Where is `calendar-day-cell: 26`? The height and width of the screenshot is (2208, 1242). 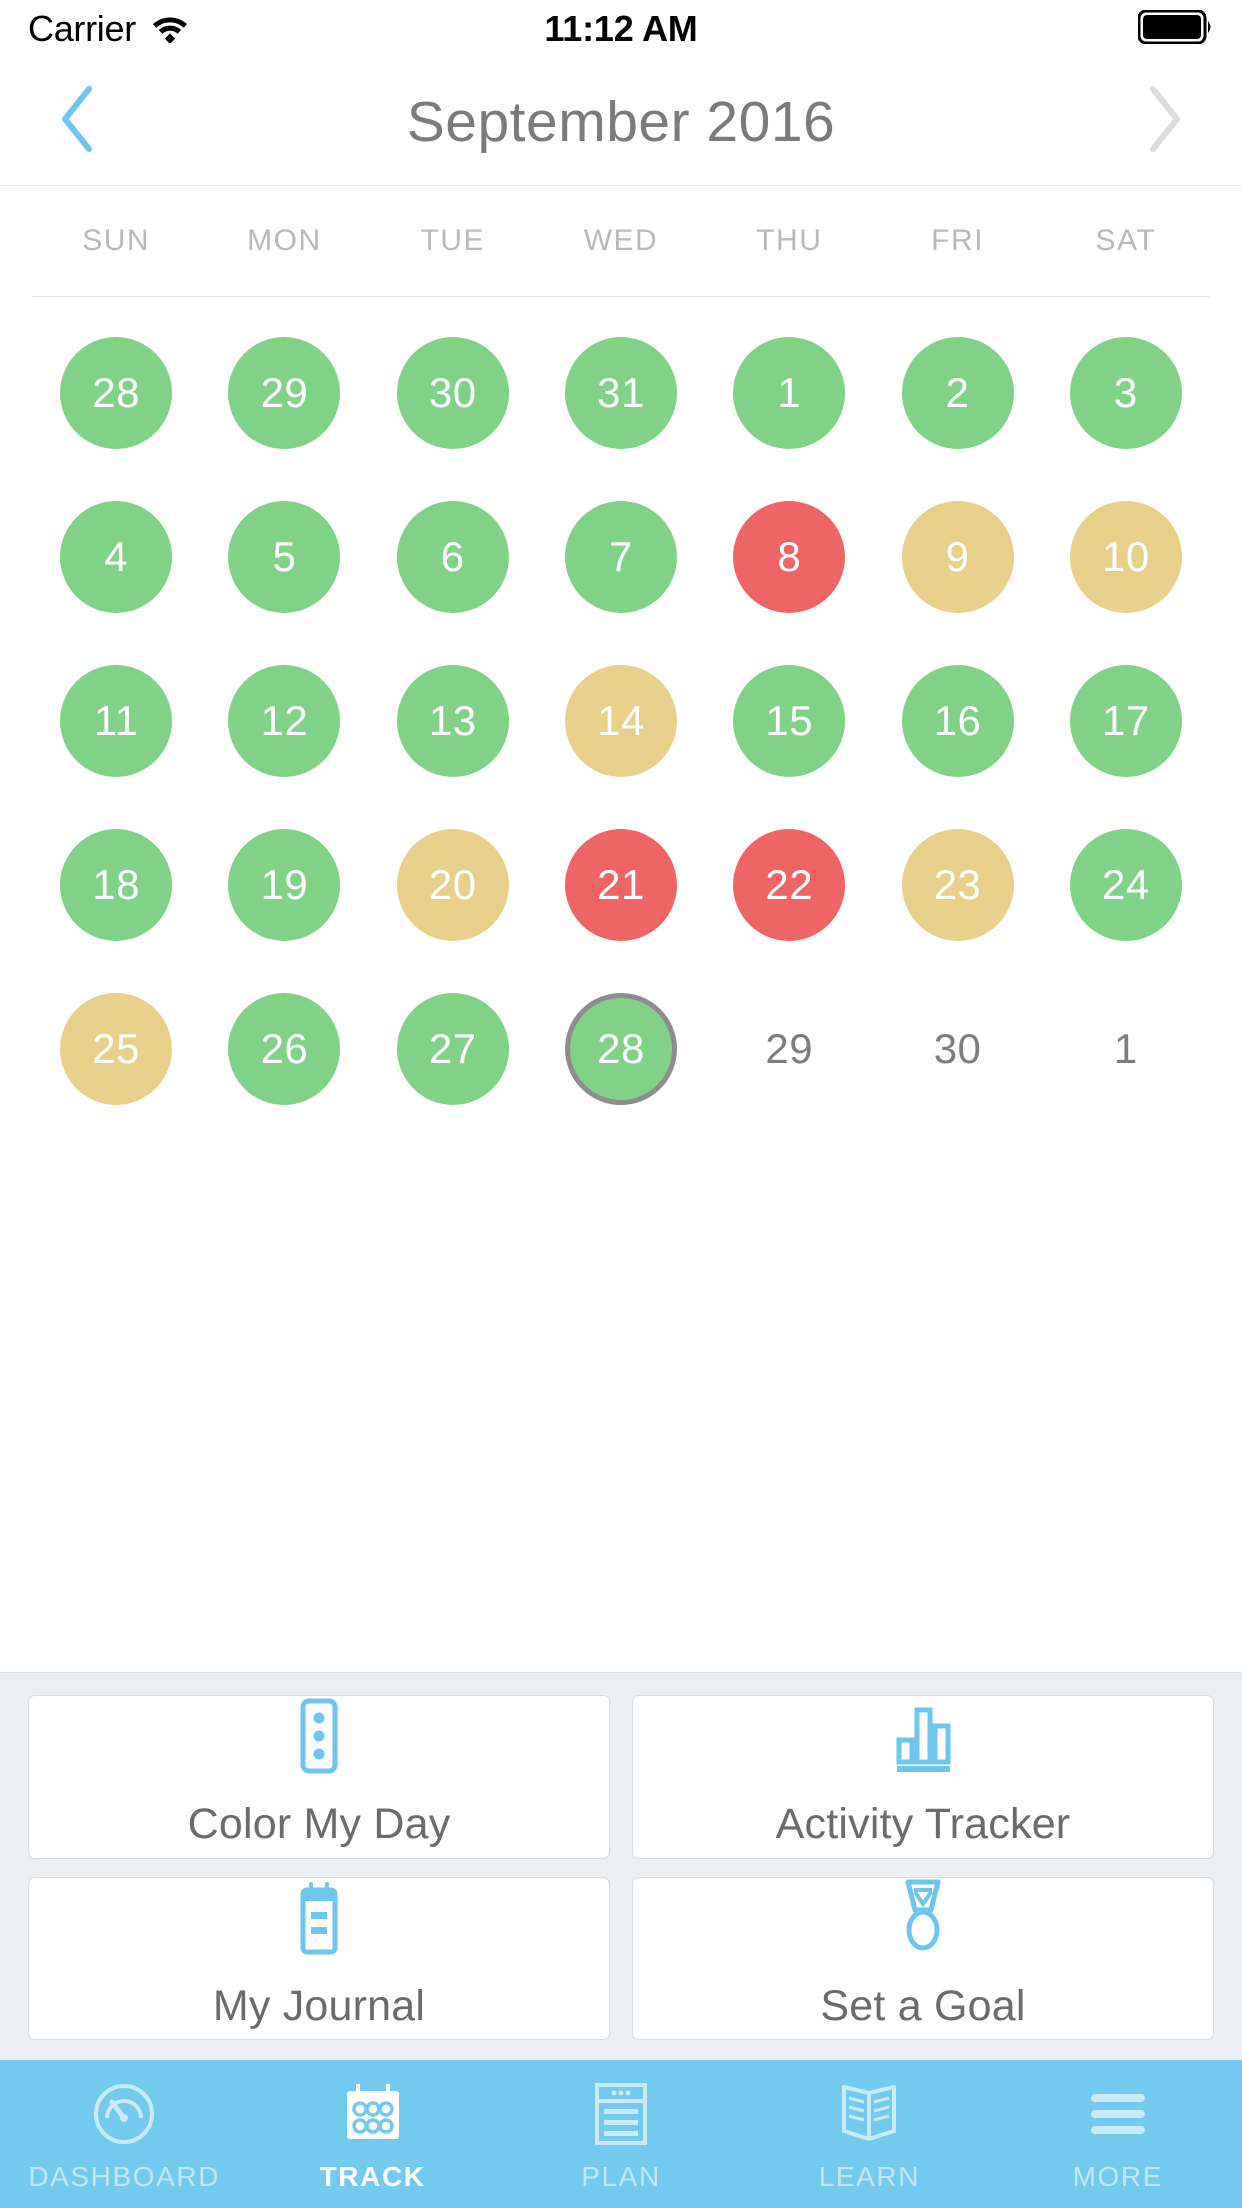 calendar-day-cell: 26 is located at coordinates (284, 1049).